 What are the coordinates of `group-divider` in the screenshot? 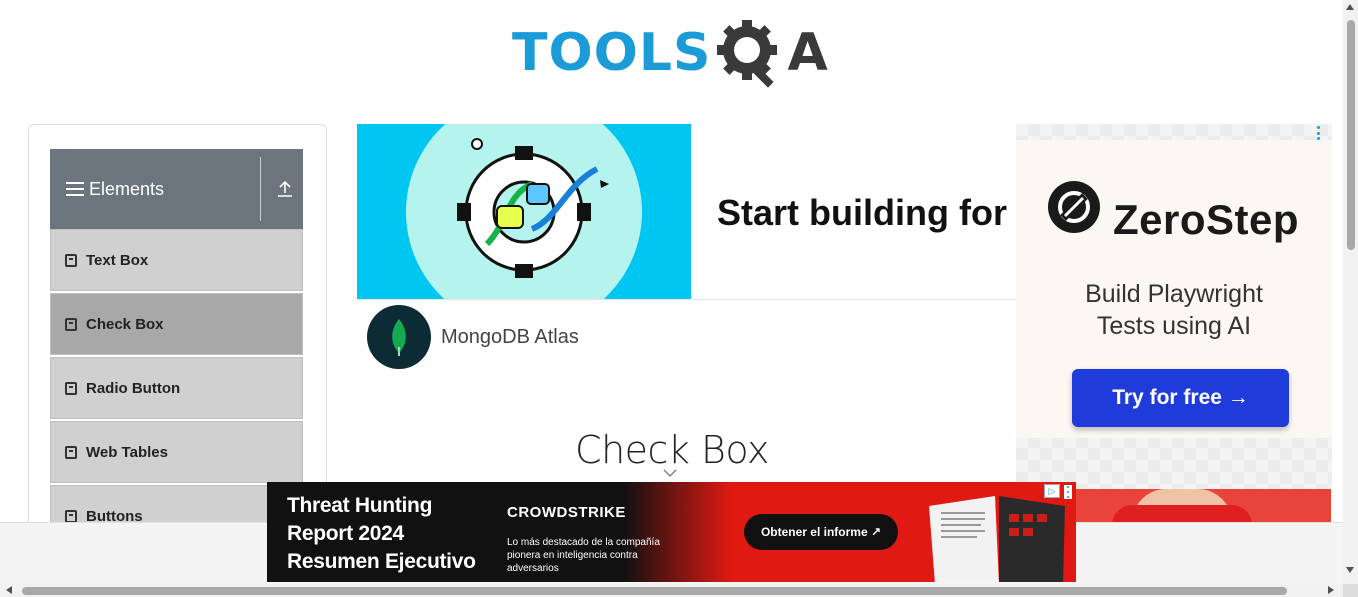 It's located at (260, 189).